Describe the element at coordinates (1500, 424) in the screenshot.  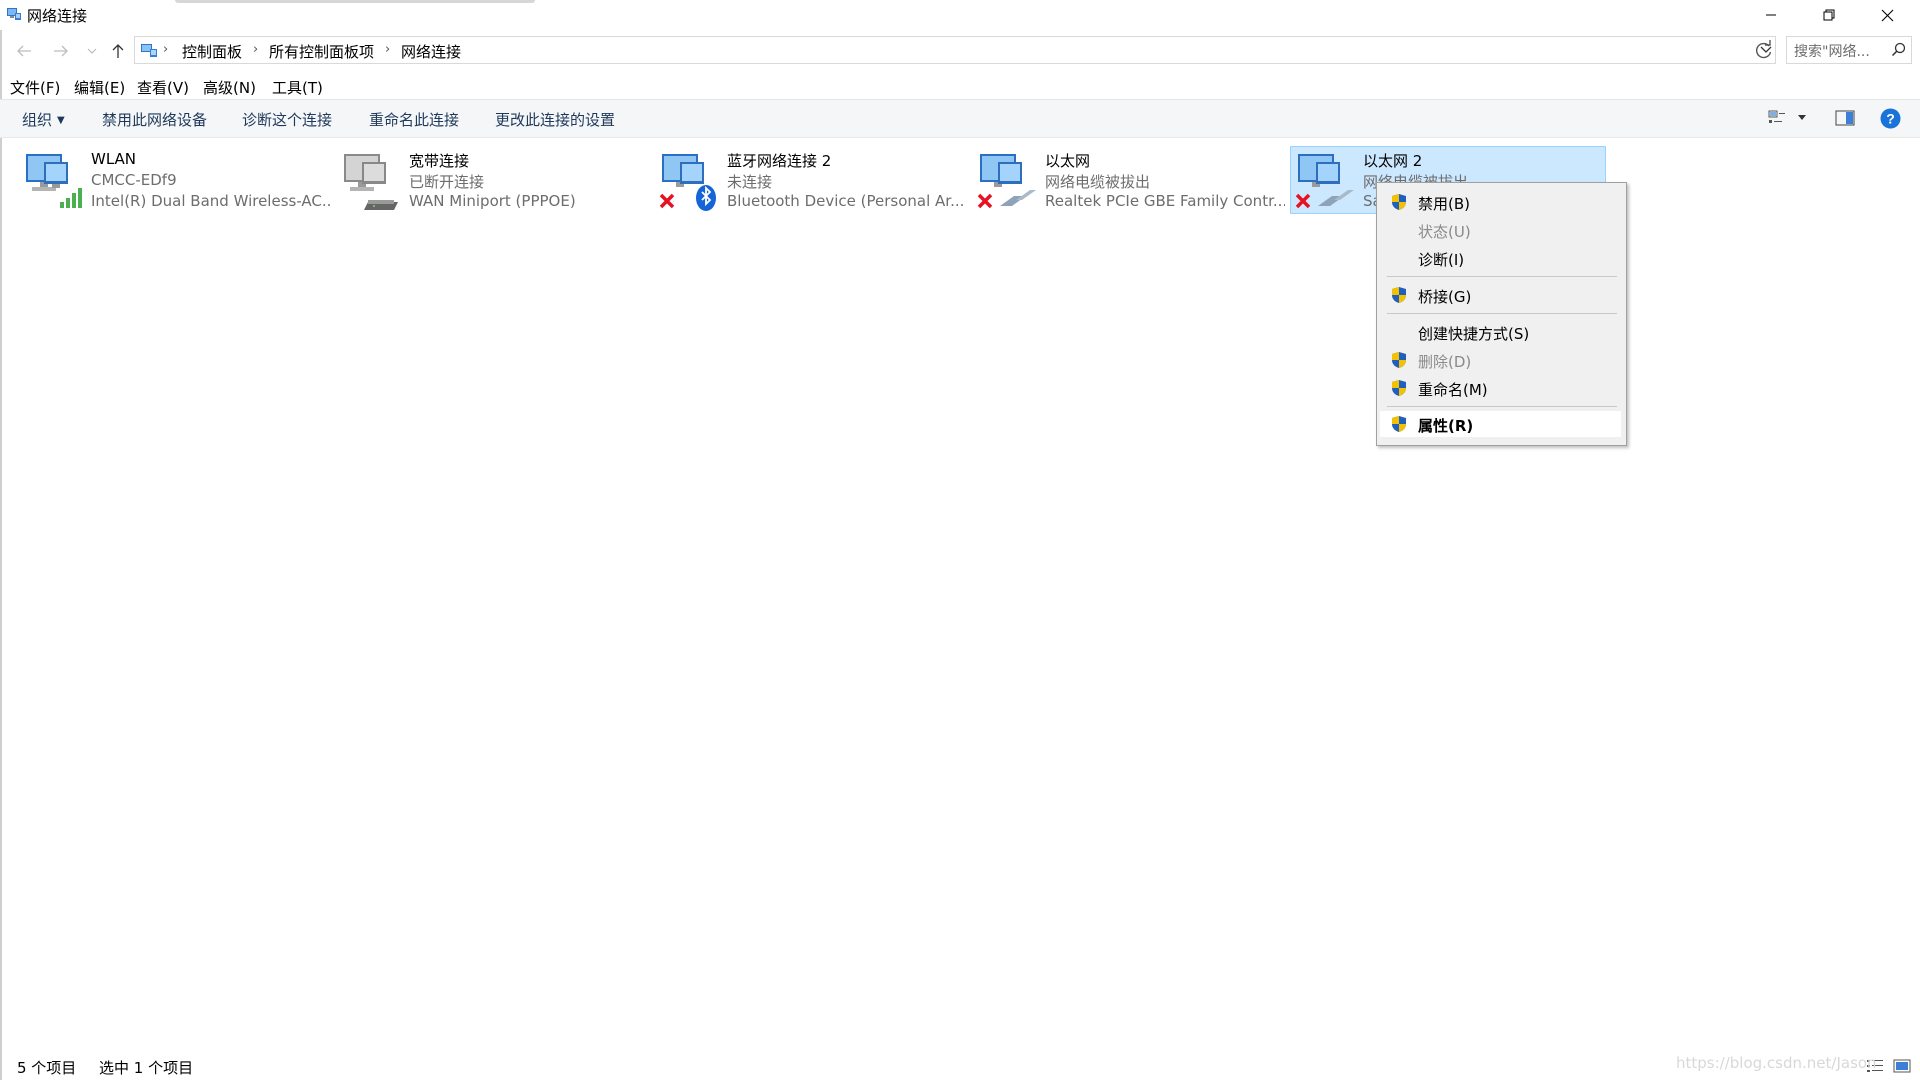
I see `context-properties: 属性(R)` at that location.